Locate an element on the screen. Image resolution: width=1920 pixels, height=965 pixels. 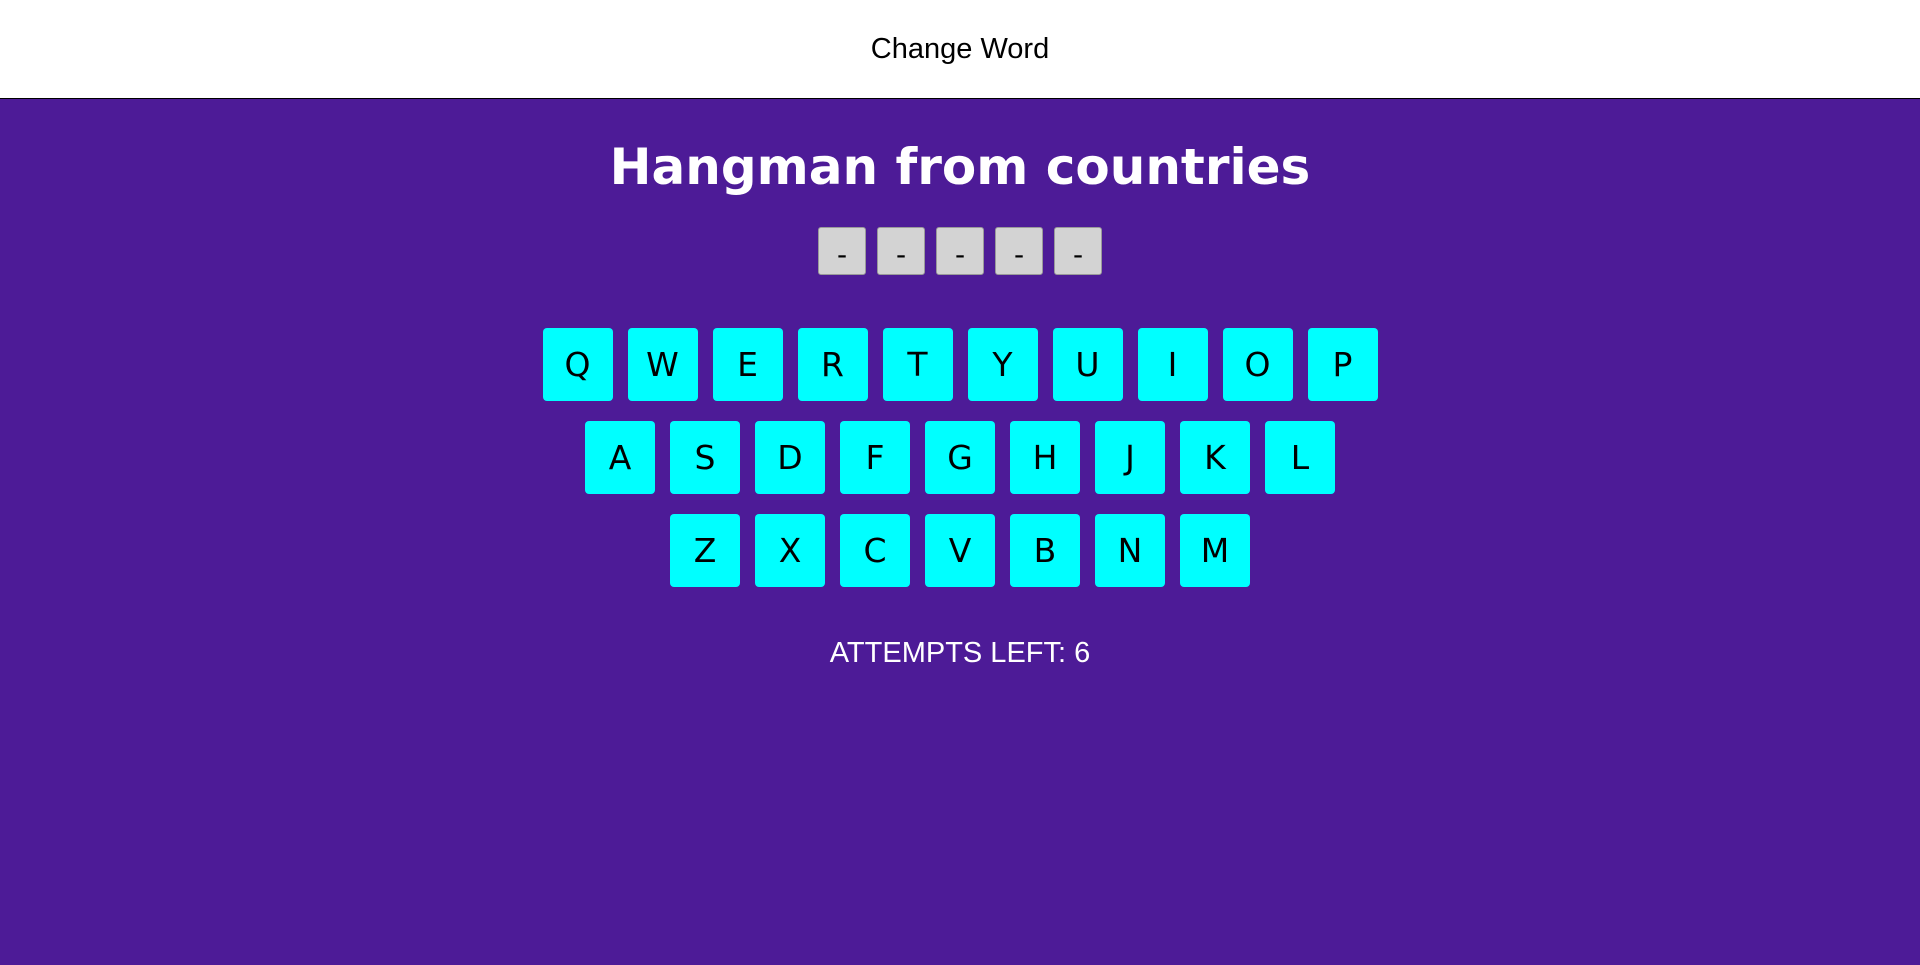
keyboard-row-1: Q W E R T Y U I O P is located at coordinates (960, 364).